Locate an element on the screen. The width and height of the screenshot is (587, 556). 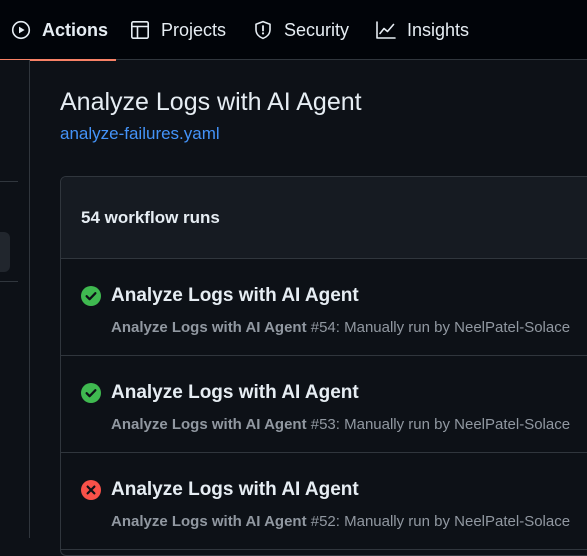
table-icon is located at coordinates (140, 30).